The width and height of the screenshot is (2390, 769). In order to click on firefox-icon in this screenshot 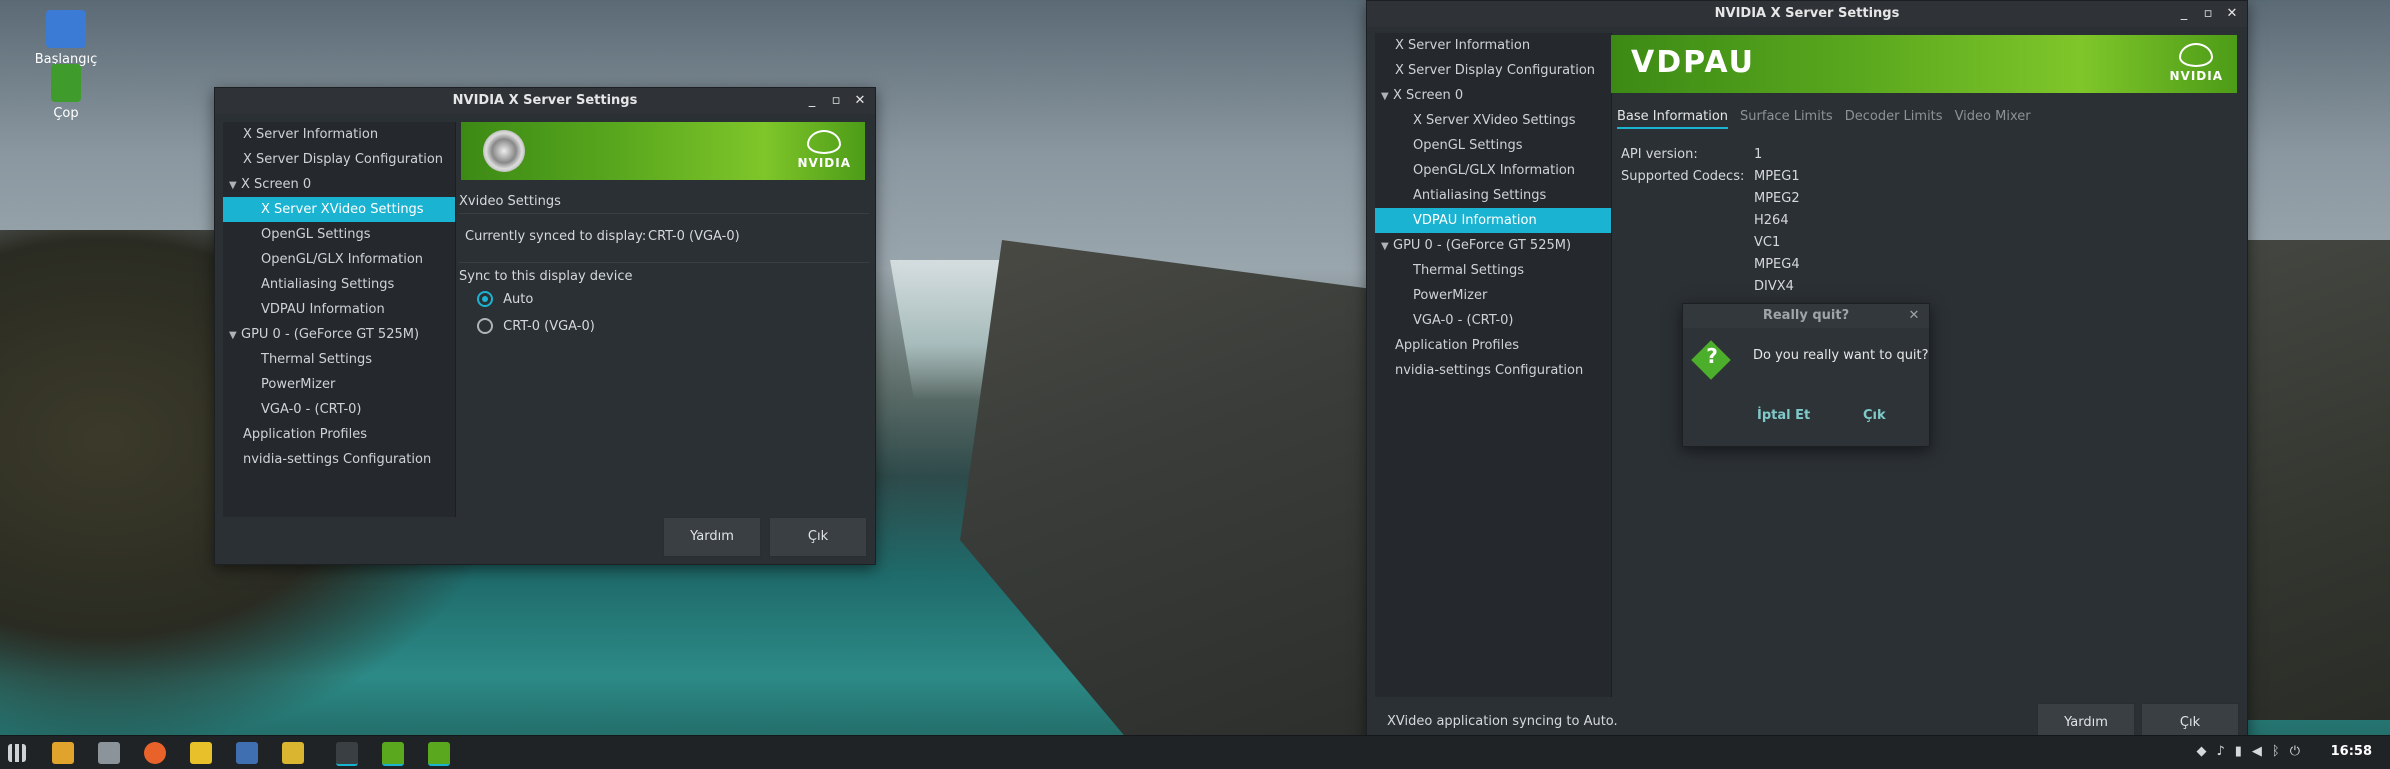, I will do `click(155, 753)`.